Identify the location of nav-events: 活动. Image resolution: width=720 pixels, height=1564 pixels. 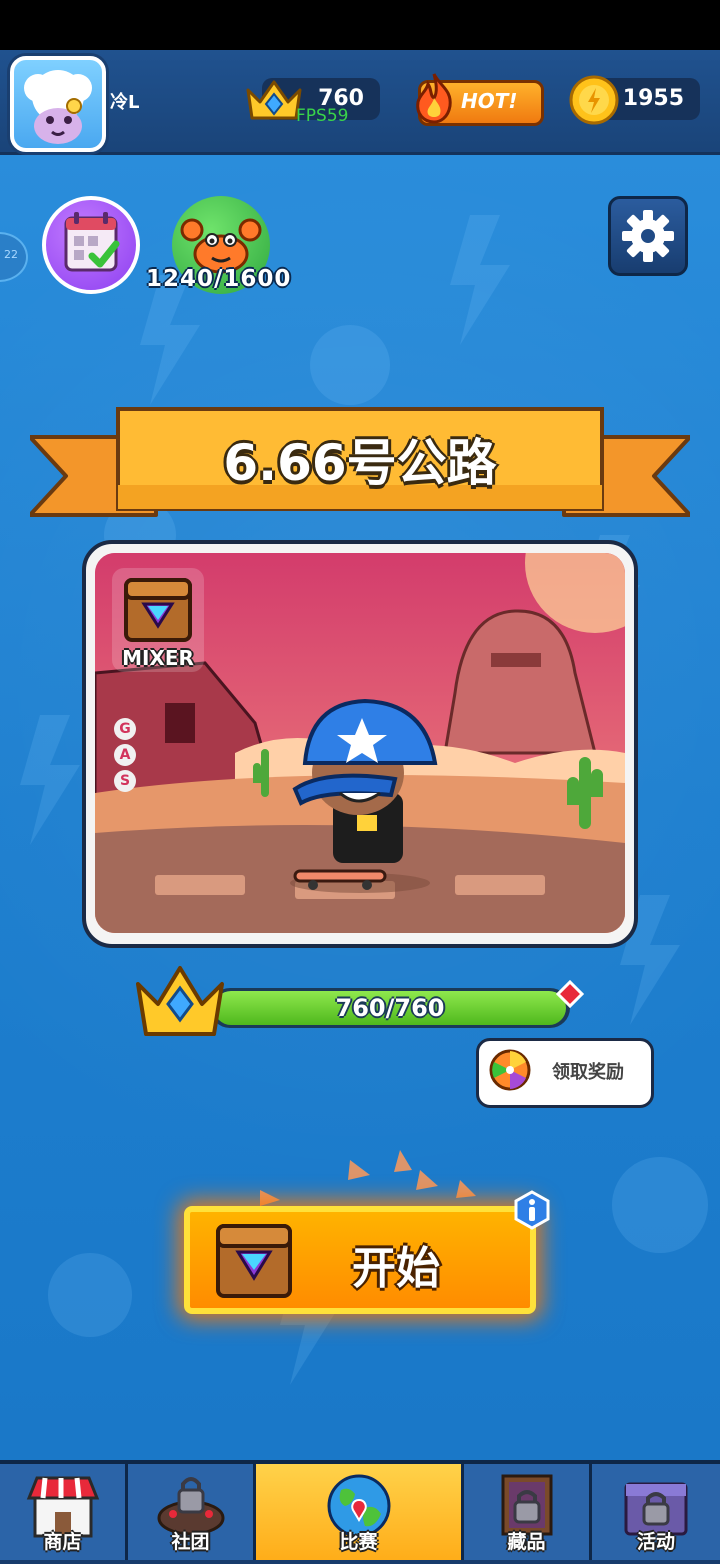
(656, 1512).